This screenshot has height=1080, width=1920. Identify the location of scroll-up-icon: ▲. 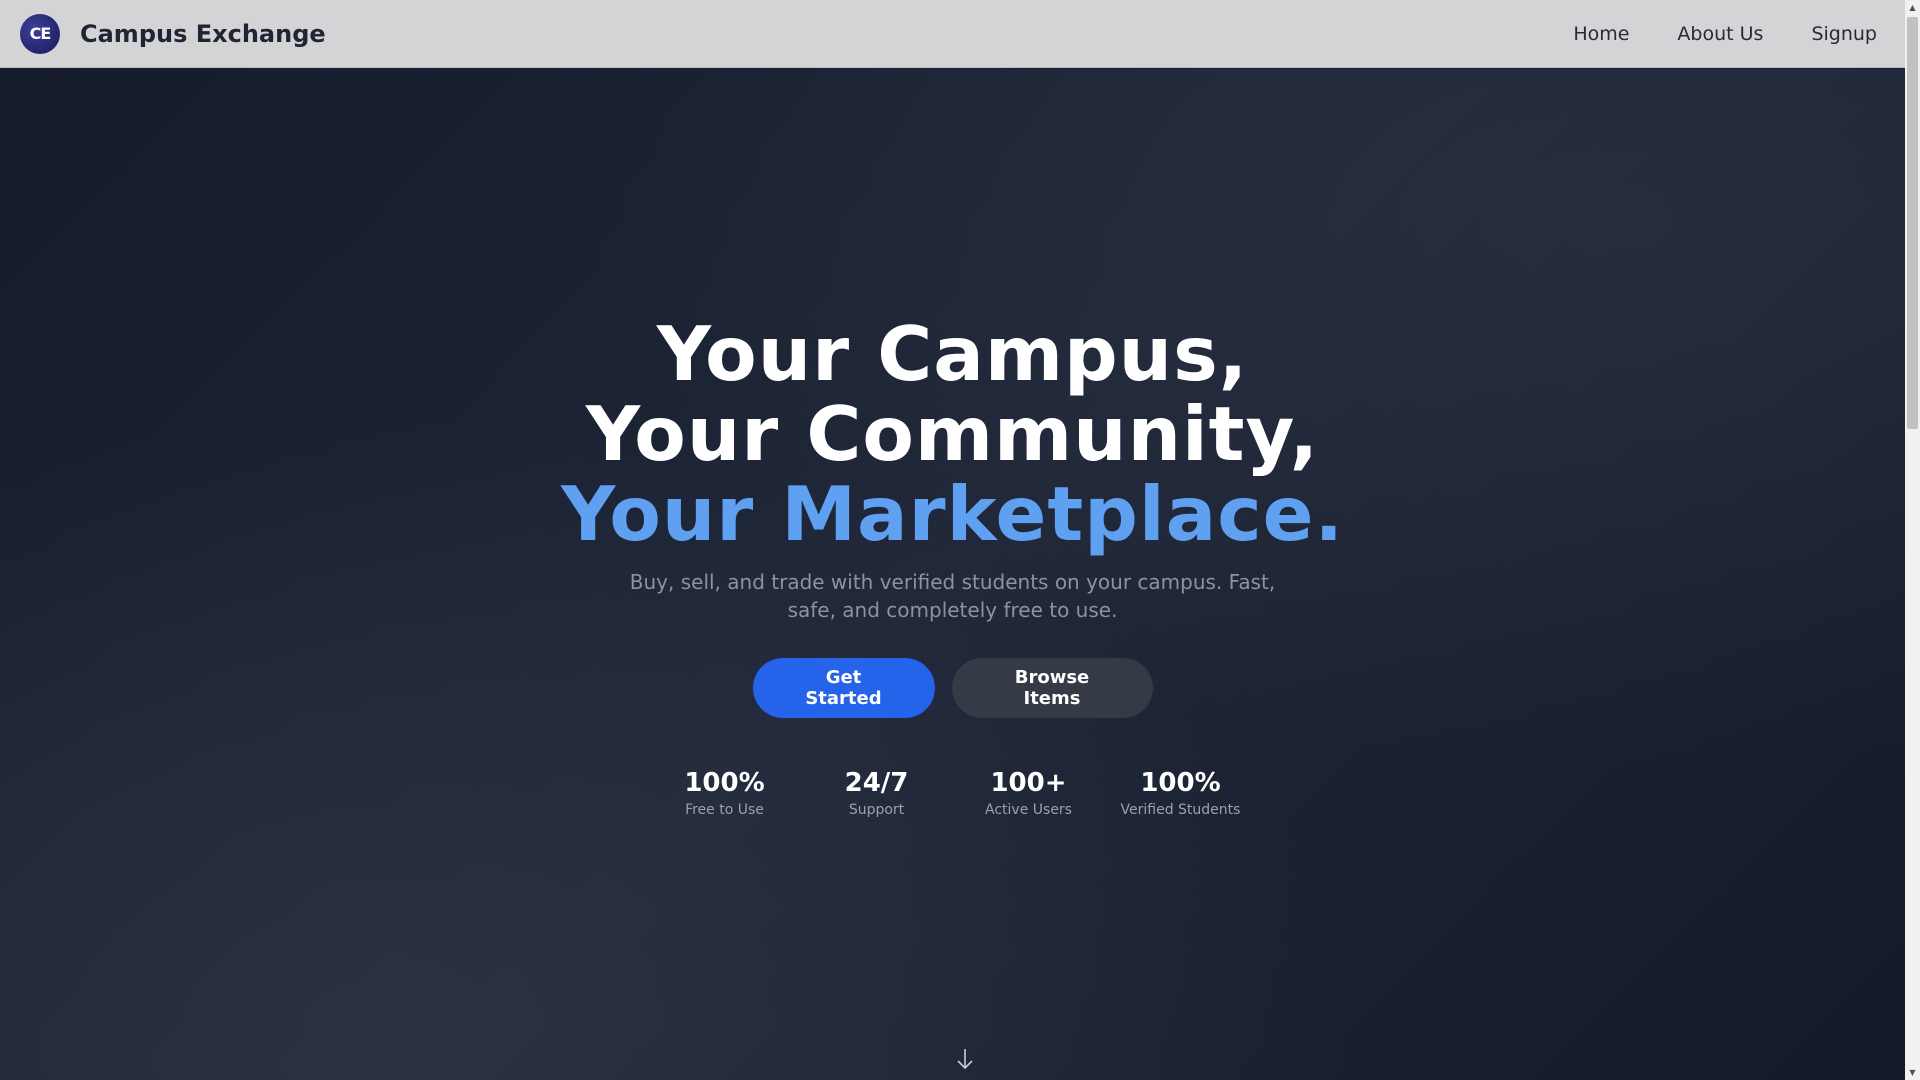
(1912, 7).